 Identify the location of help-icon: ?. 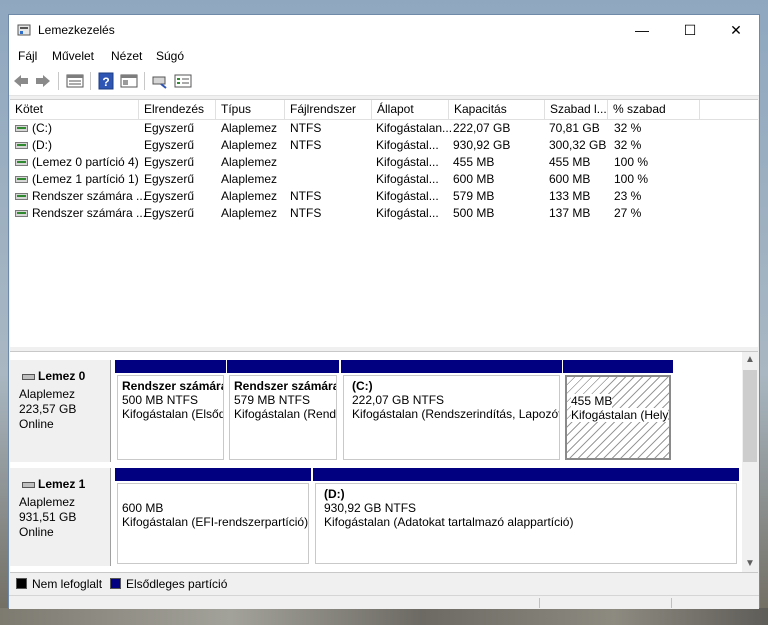
(106, 81).